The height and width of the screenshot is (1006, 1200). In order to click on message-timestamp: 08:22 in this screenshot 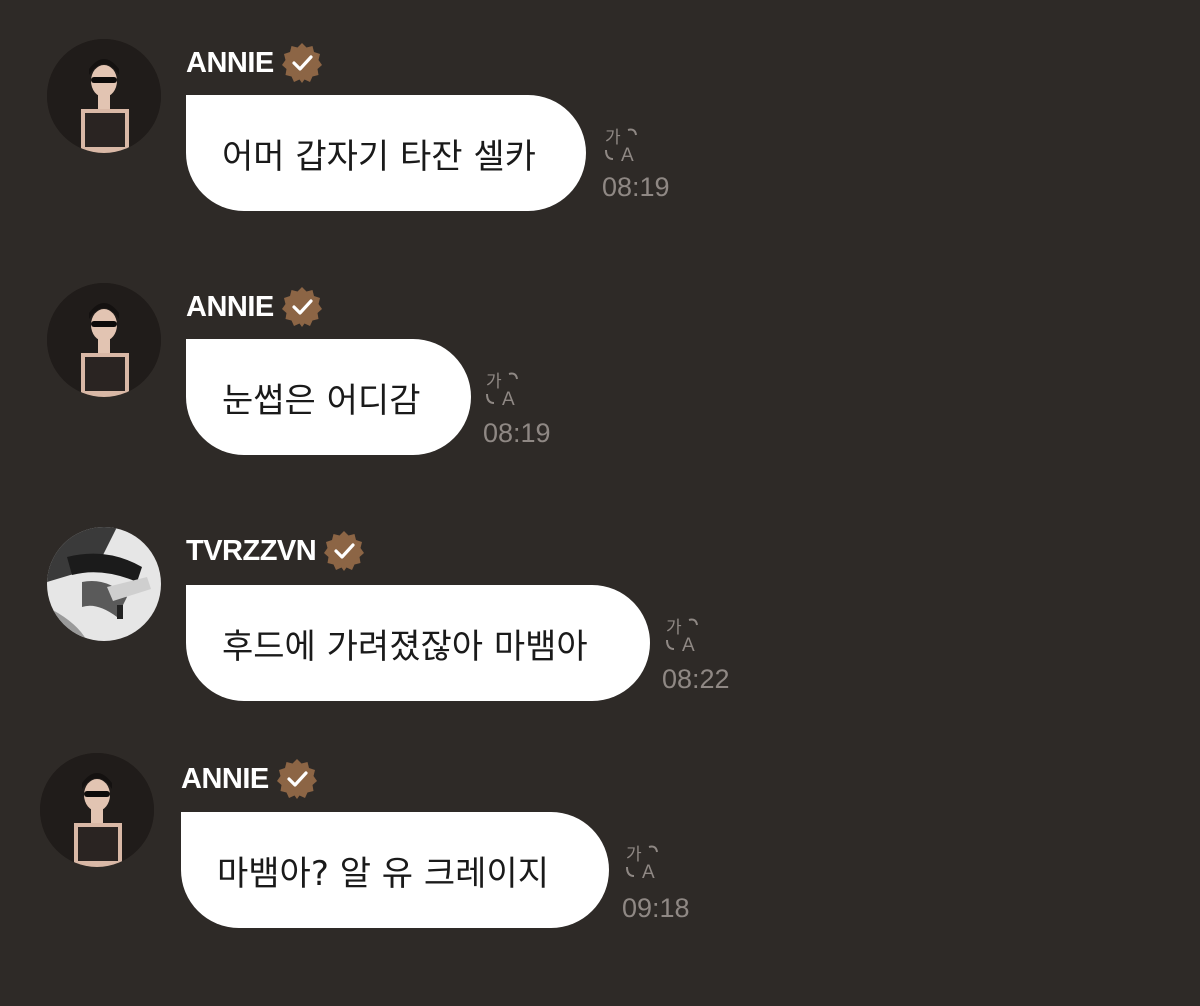, I will do `click(696, 679)`.